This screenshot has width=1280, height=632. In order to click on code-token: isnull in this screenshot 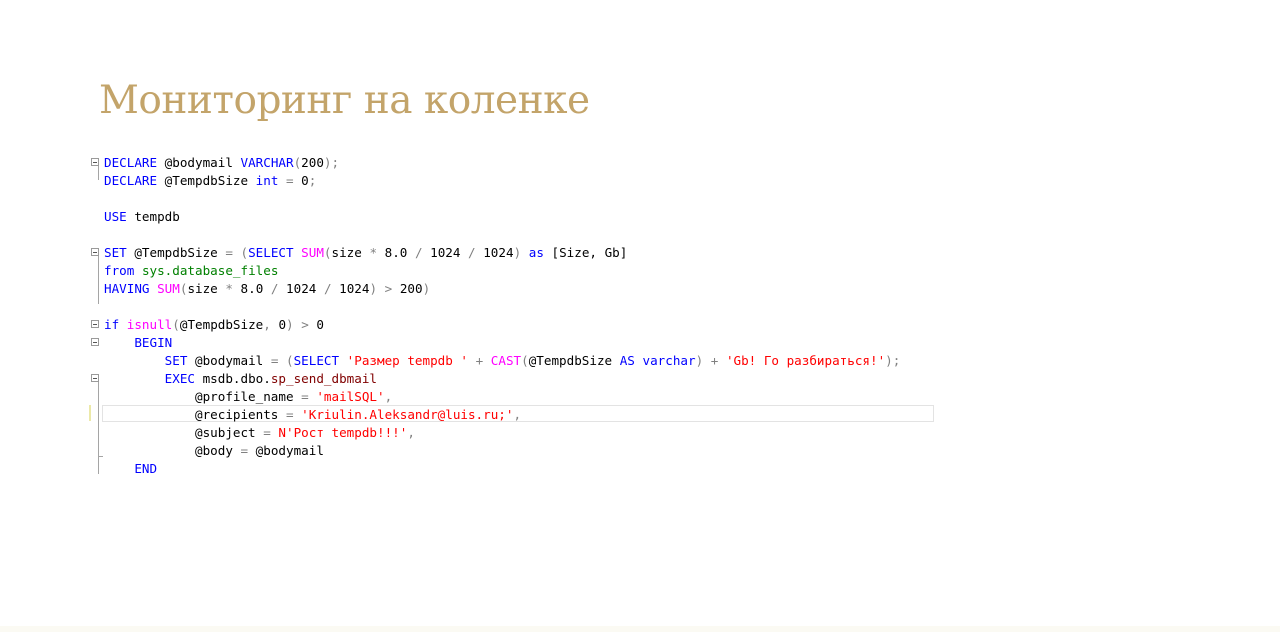, I will do `click(149, 324)`.